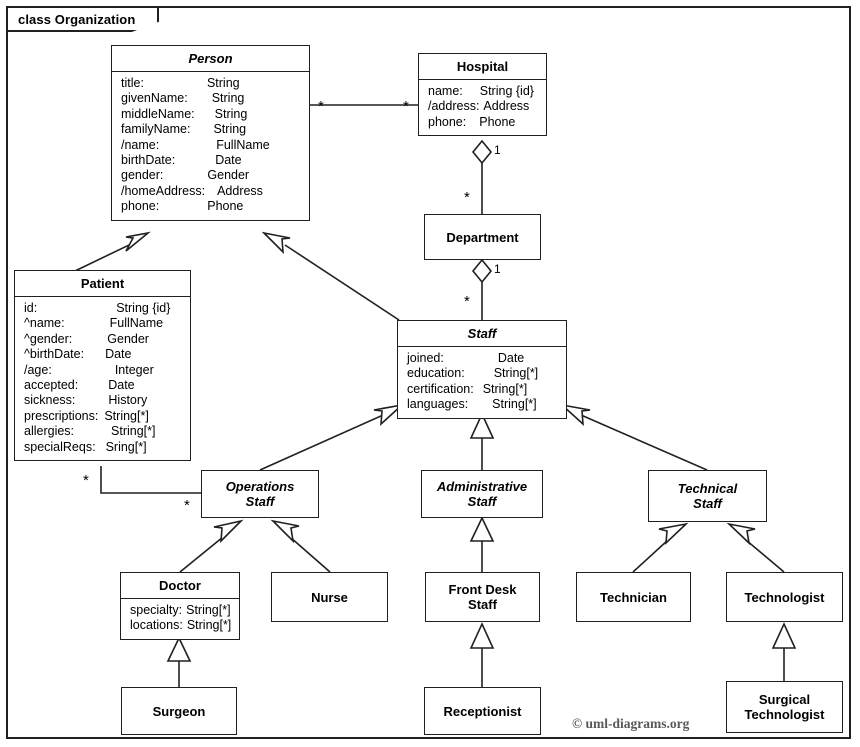 This screenshot has height=747, width=860. I want to click on multiplicity-department-staff-department-end: 1, so click(497, 269).